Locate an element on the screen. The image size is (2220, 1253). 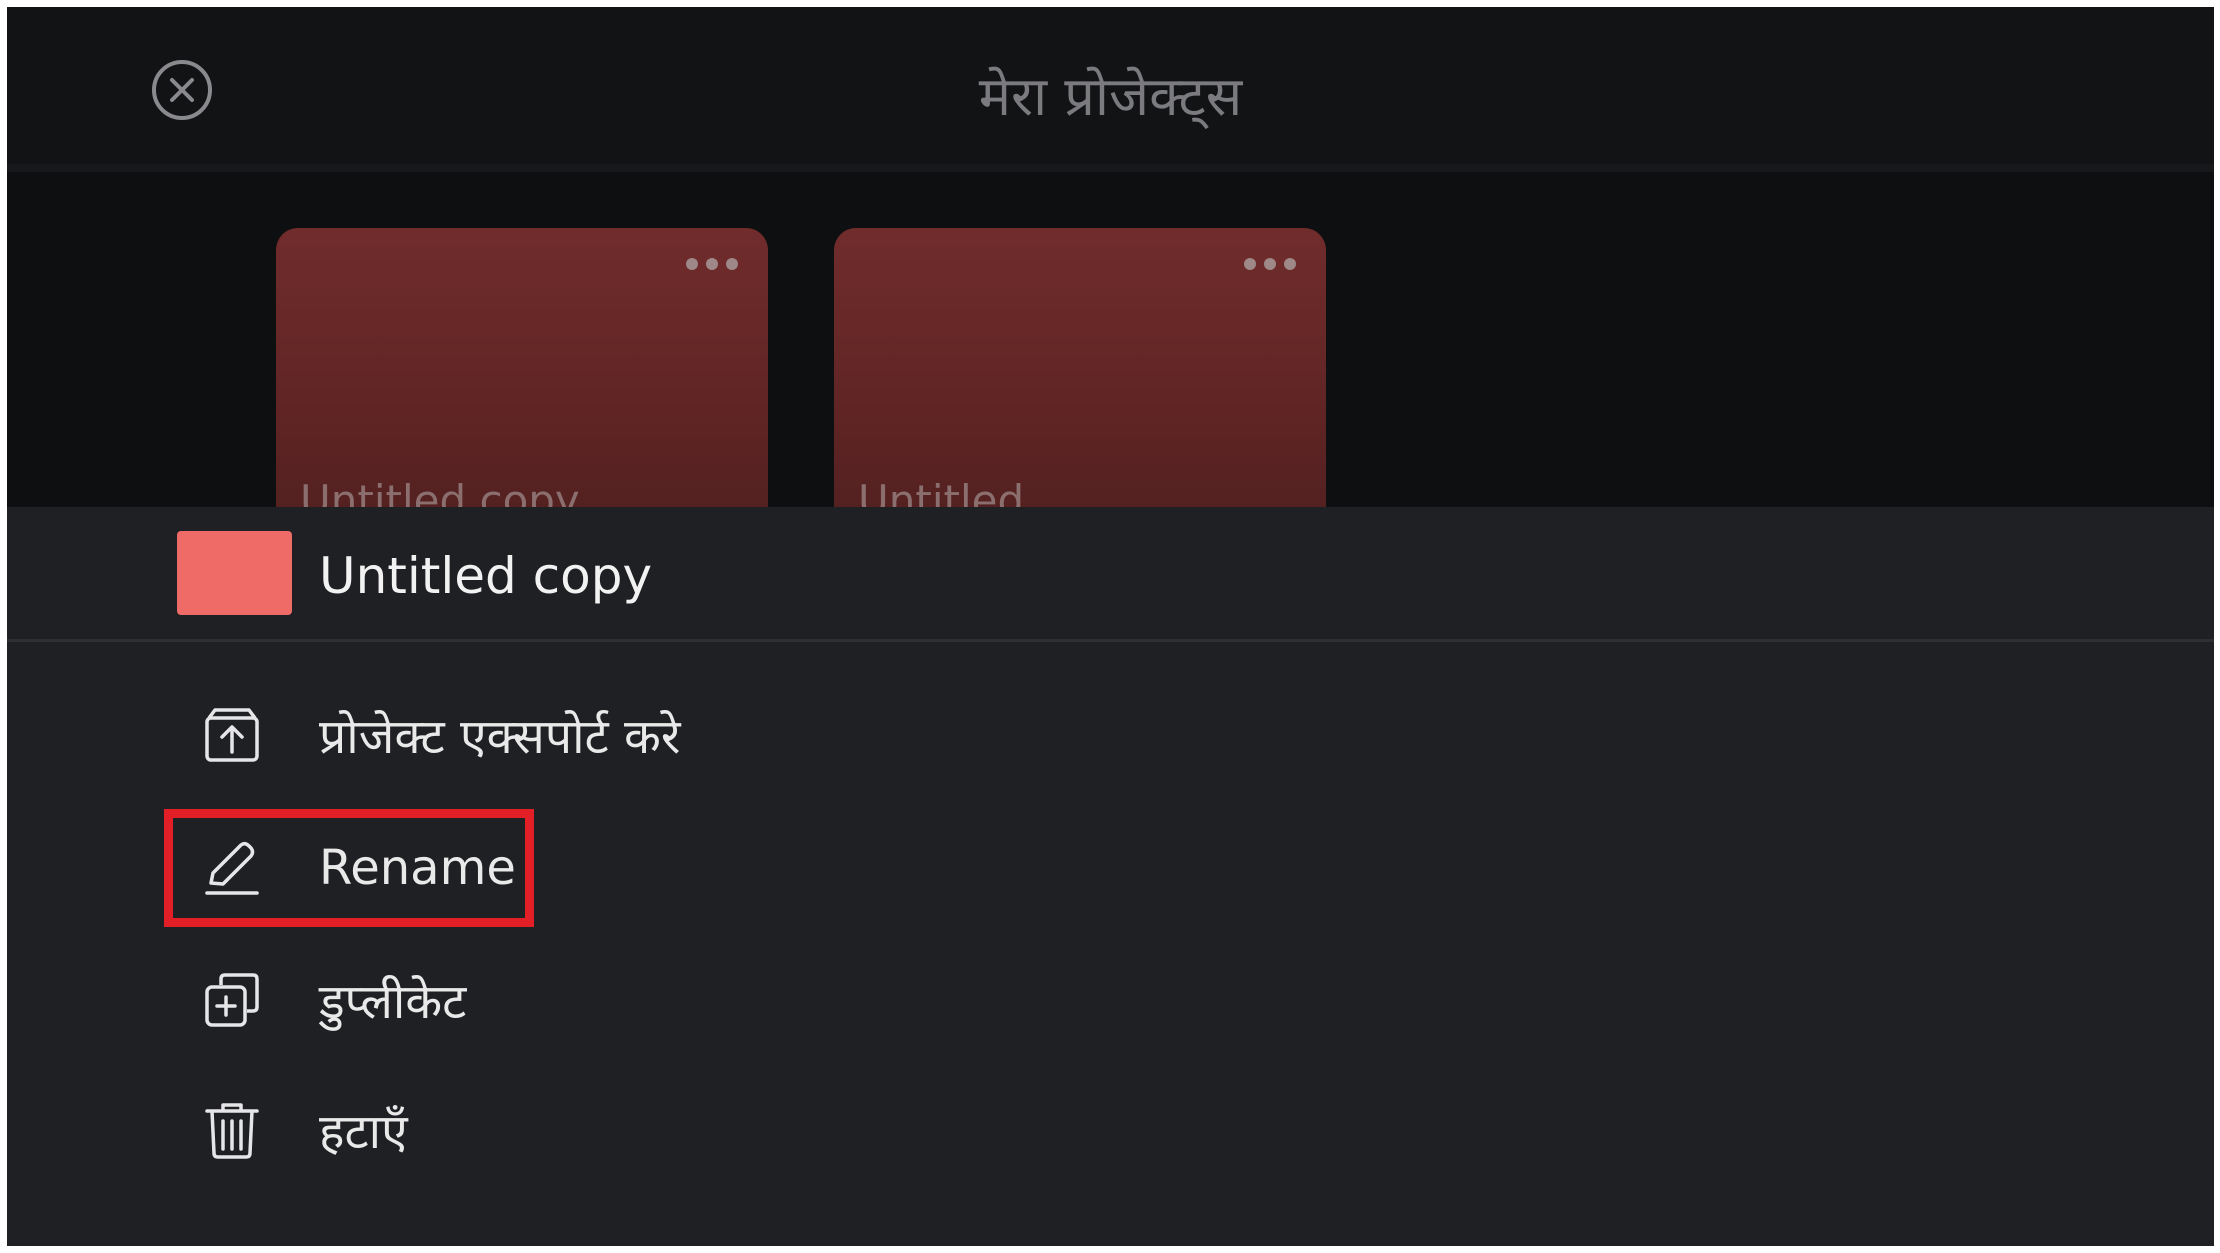
rename-highlight-box is located at coordinates (349, 868).